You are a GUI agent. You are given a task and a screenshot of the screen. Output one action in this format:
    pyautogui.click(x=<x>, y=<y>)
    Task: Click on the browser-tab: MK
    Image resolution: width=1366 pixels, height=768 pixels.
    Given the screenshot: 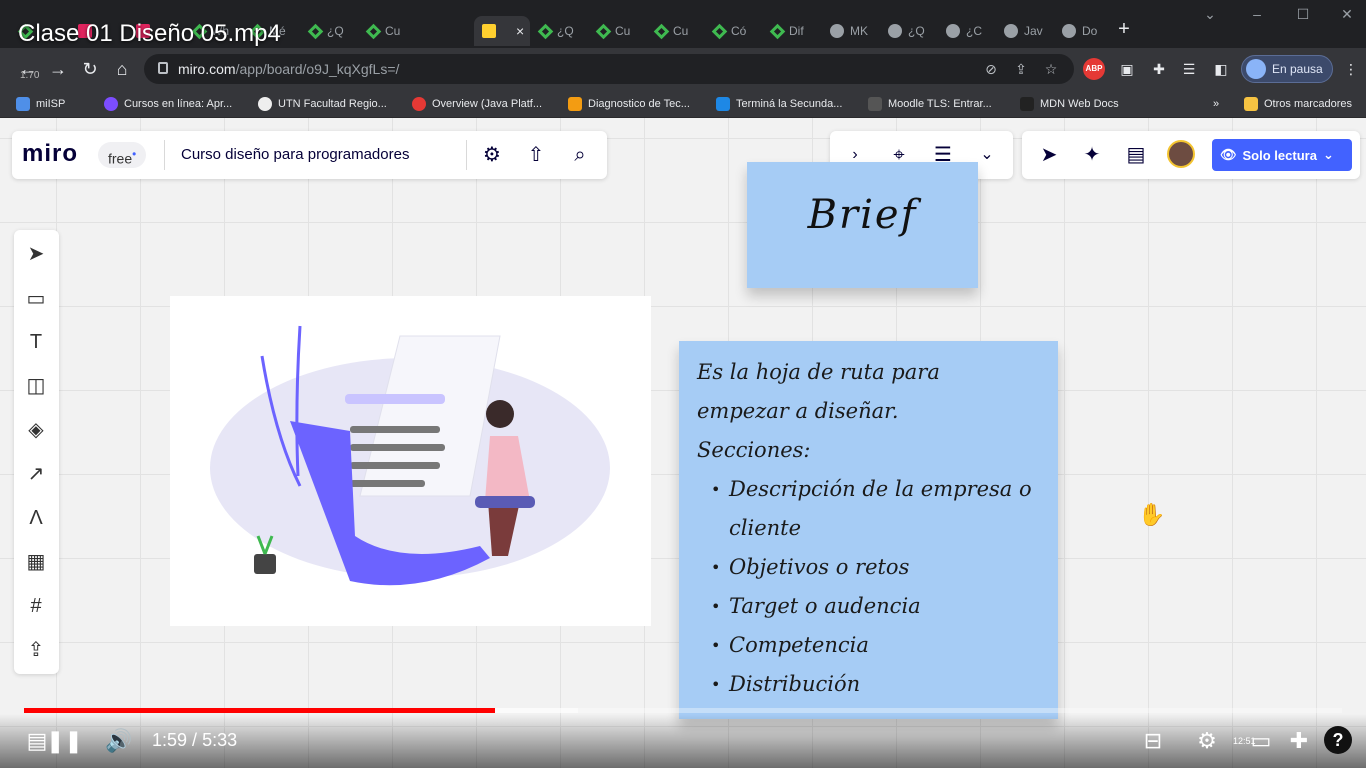 What is the action you would take?
    pyautogui.click(x=850, y=31)
    